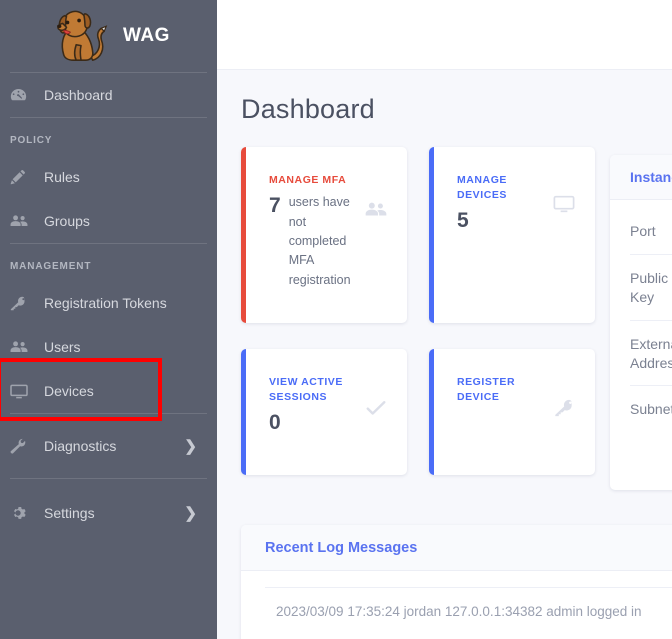 The height and width of the screenshot is (639, 672). Describe the element at coordinates (651, 286) in the screenshot. I see `instance-detail-row: Public Key` at that location.